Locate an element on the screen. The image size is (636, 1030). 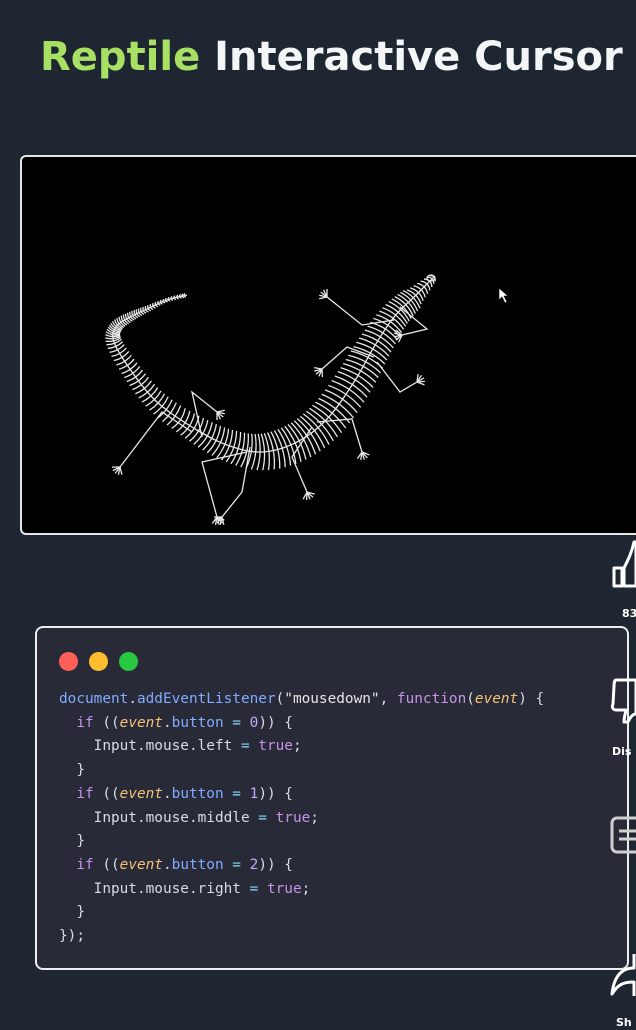
dislike-button is located at coordinates (623, 700).